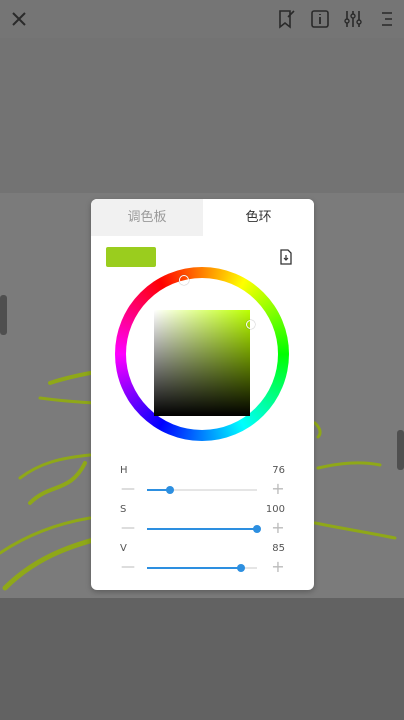  I want to click on import-file-icon, so click(286, 257).